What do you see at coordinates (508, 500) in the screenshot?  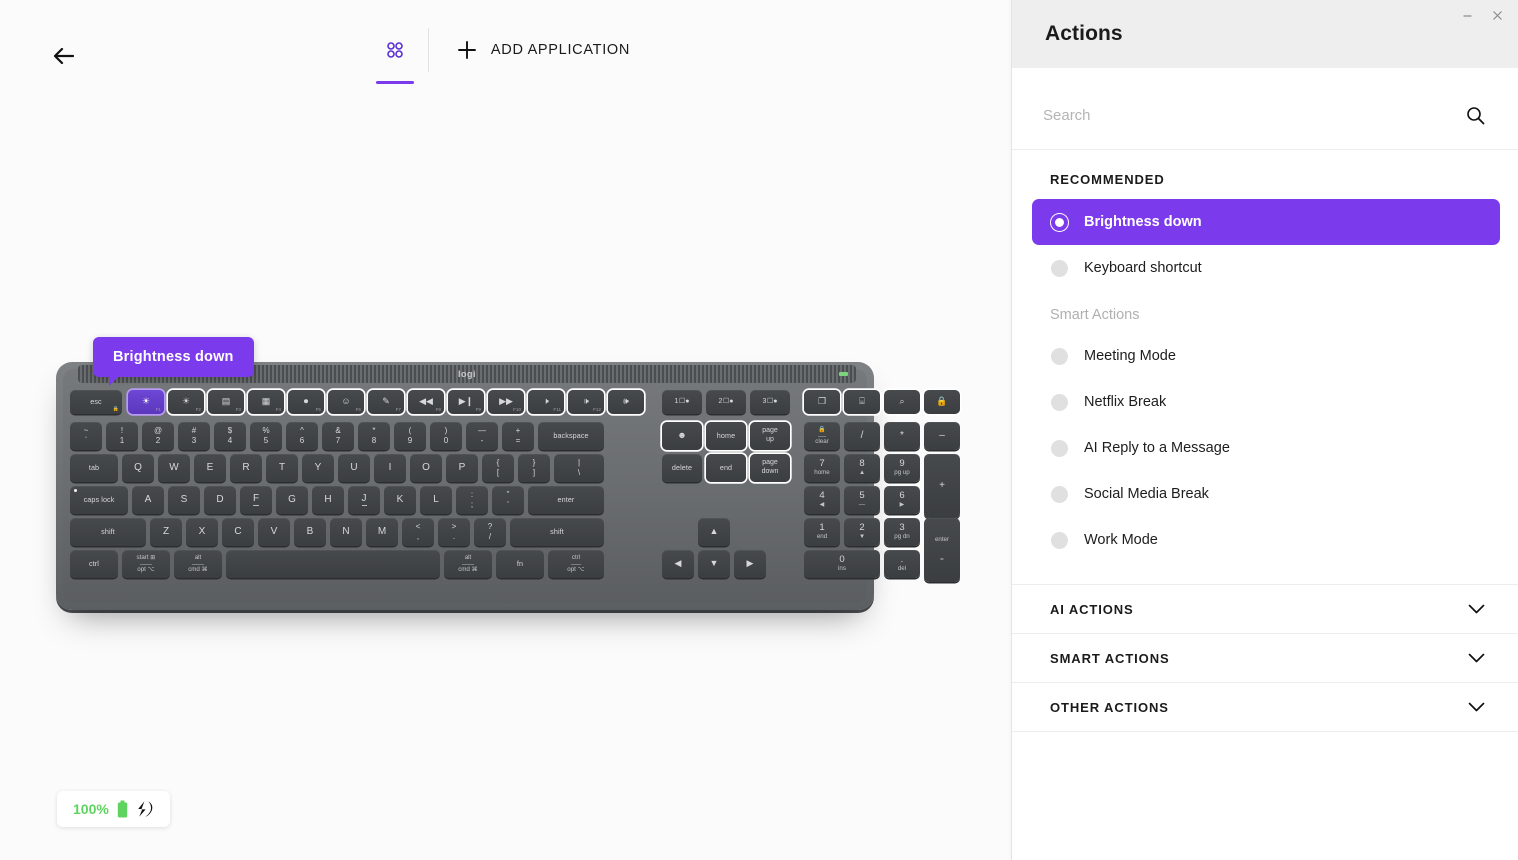 I see `key-quote: " '` at bounding box center [508, 500].